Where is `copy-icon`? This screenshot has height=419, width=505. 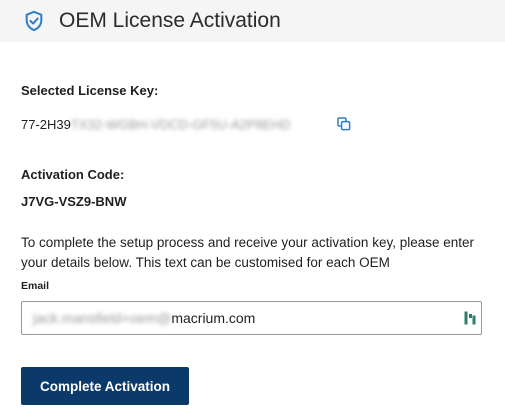 copy-icon is located at coordinates (344, 124).